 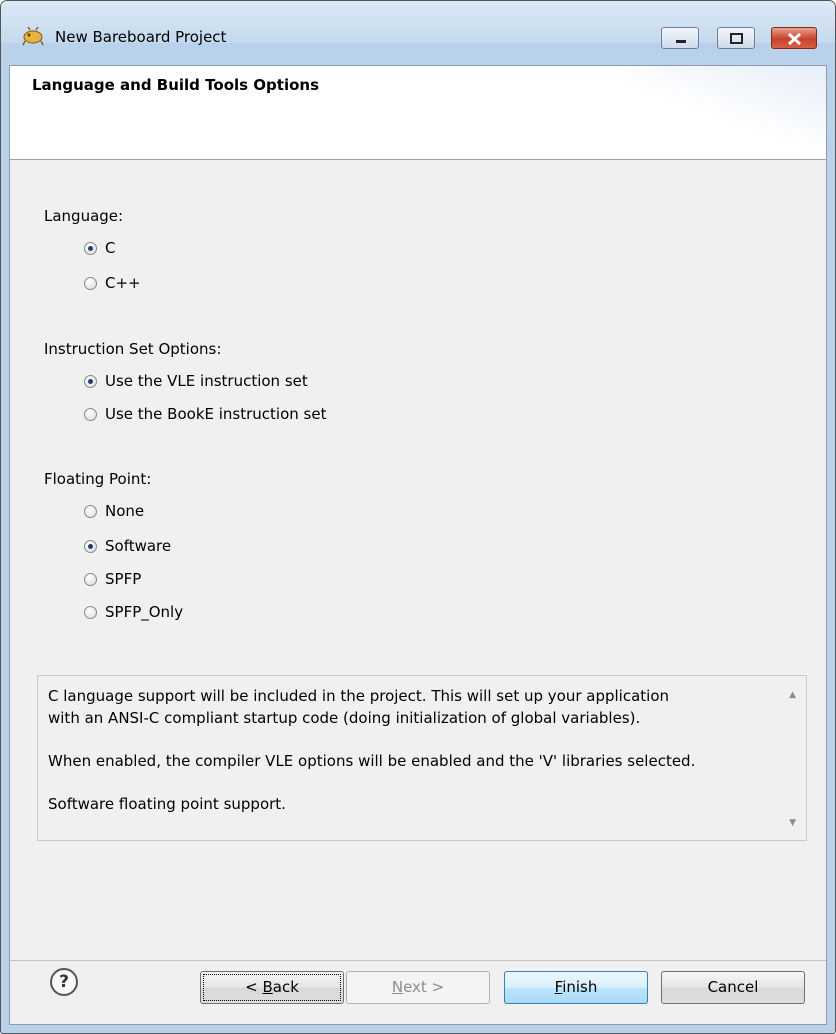 What do you see at coordinates (418, 113) in the screenshot?
I see `title-banner: Language and Build Tools Options` at bounding box center [418, 113].